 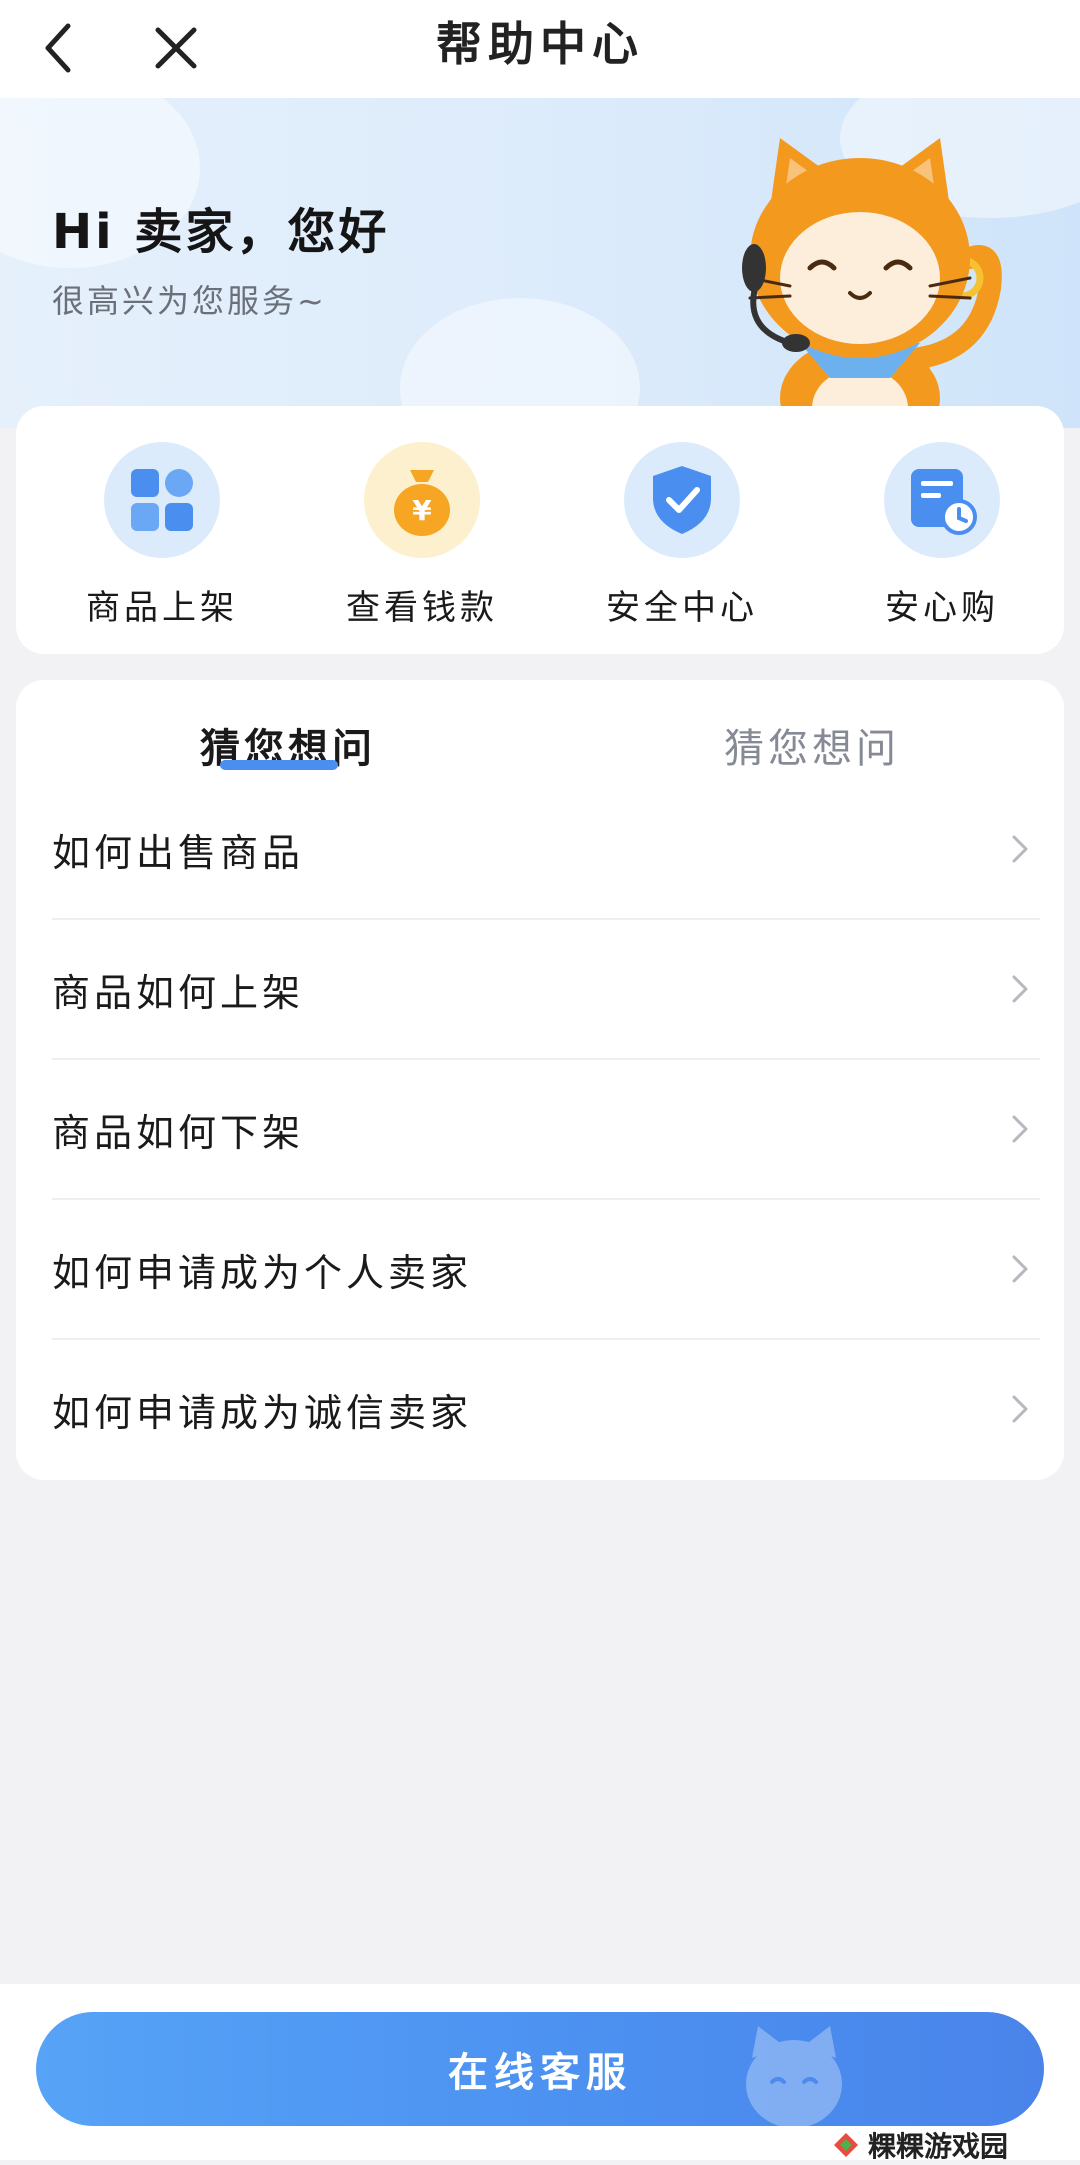 I want to click on calendar-clock-icon, so click(x=942, y=500).